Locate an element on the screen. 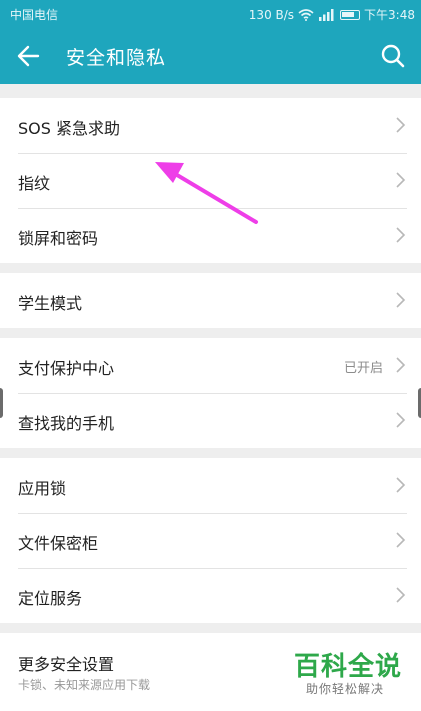 Image resolution: width=421 pixels, height=711 pixels. settings-item-label: SOS 紧急求助 is located at coordinates (69, 128).